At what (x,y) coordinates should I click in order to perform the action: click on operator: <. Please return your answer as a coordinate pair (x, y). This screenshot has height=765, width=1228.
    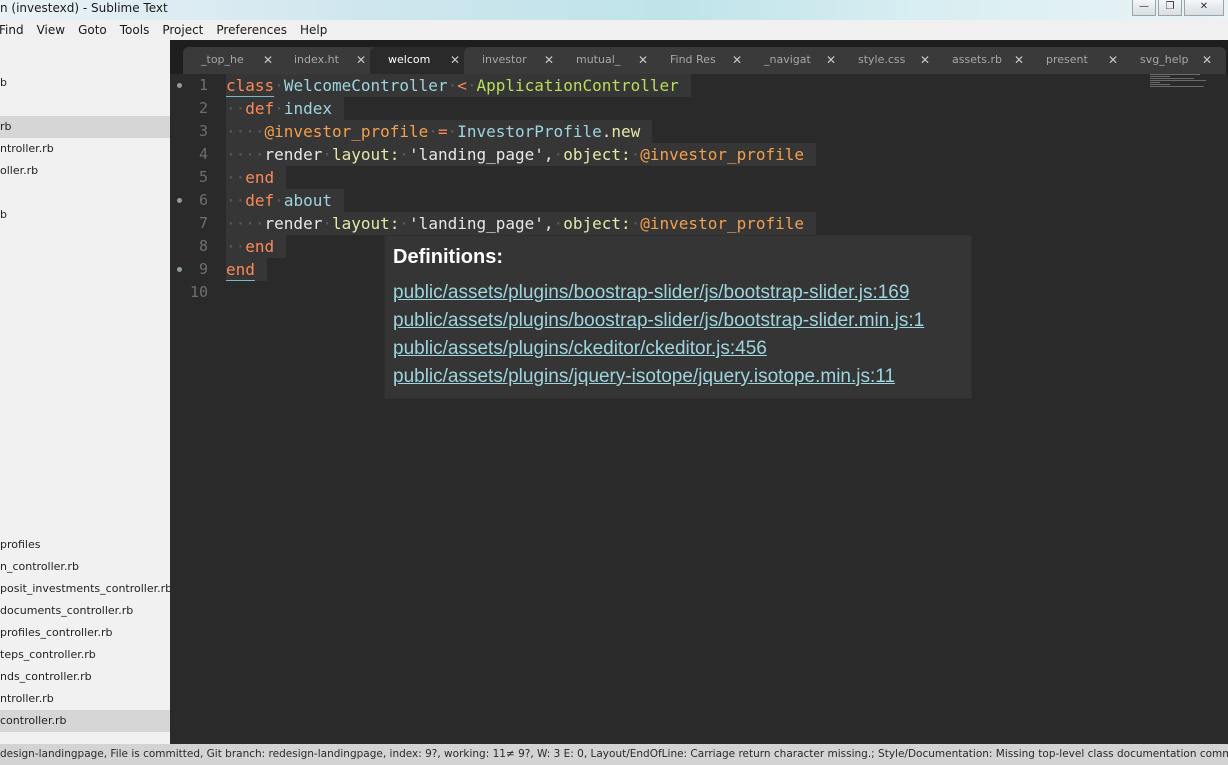
    Looking at the image, I should click on (462, 85).